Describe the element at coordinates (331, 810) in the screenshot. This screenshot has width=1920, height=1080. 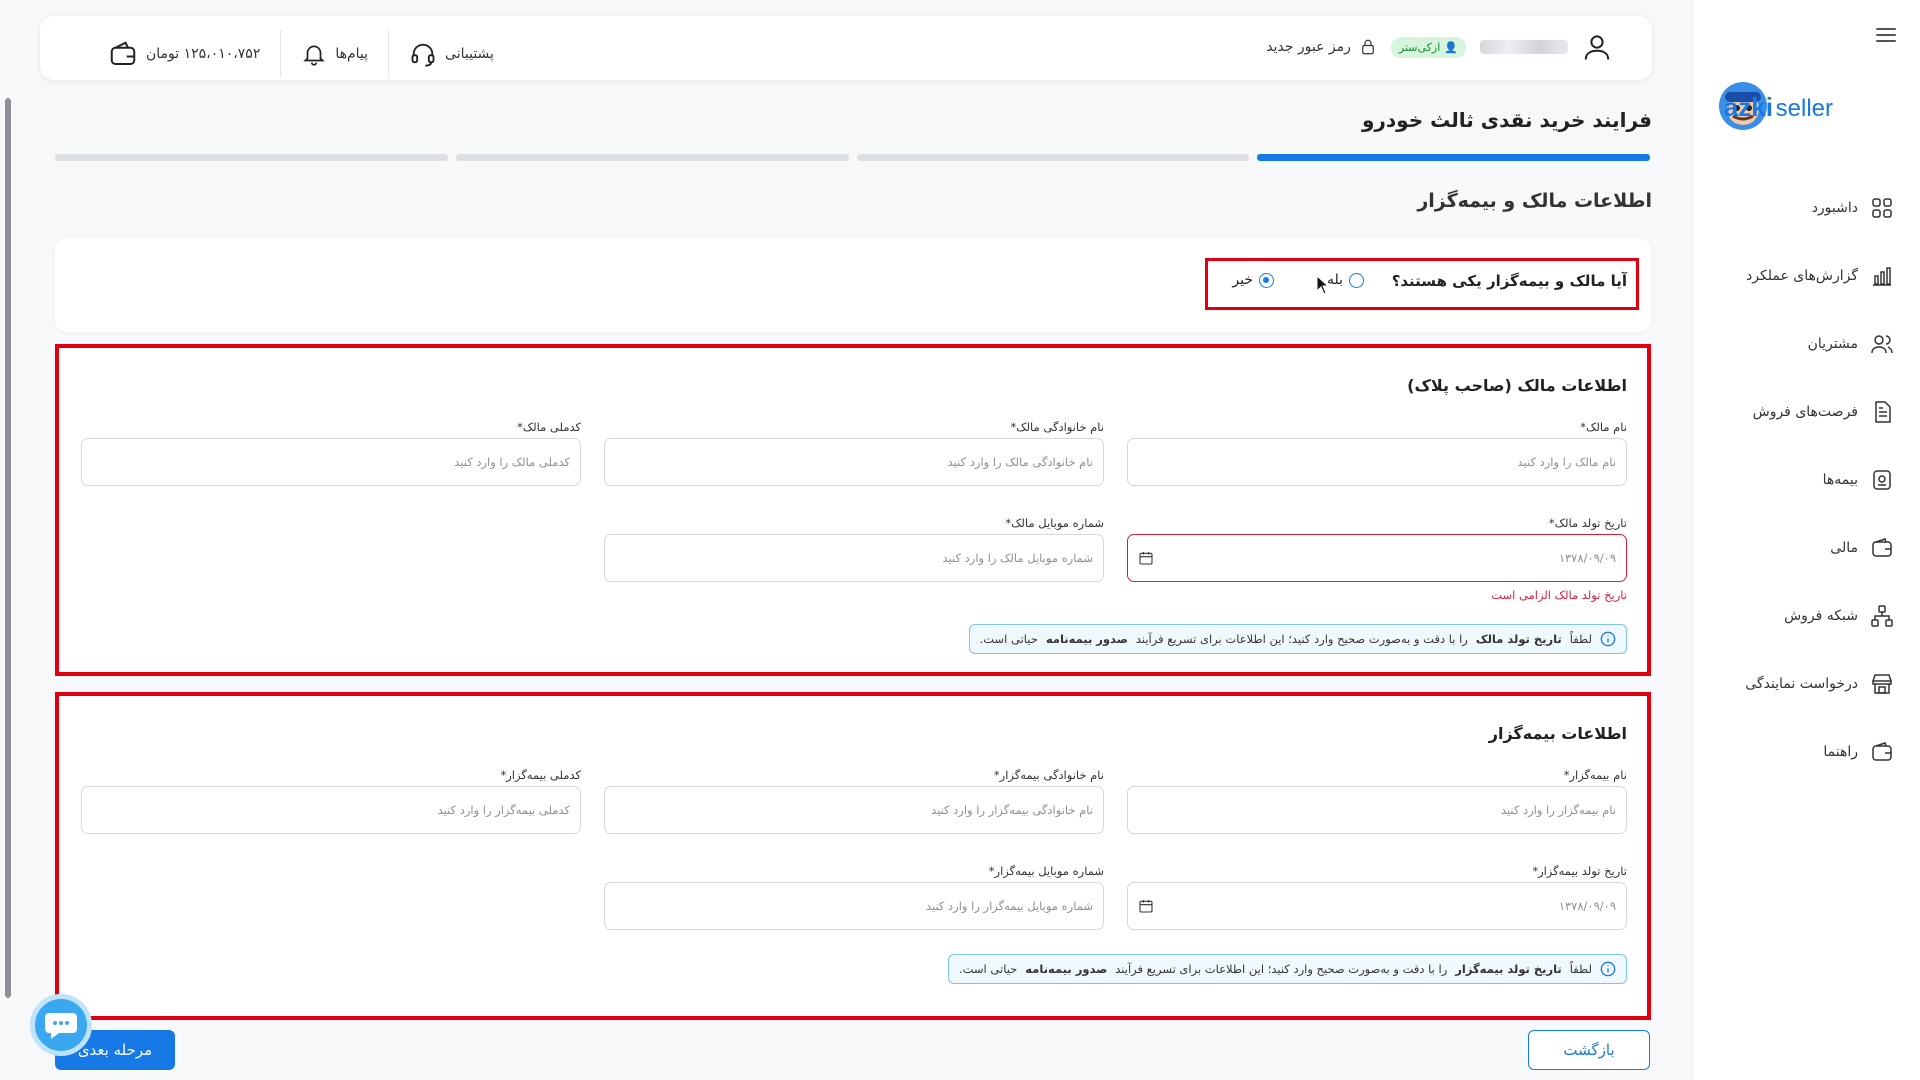
I see `insurer-national-id-input: کدملی بیمه‌گزار را وارد کنید` at that location.